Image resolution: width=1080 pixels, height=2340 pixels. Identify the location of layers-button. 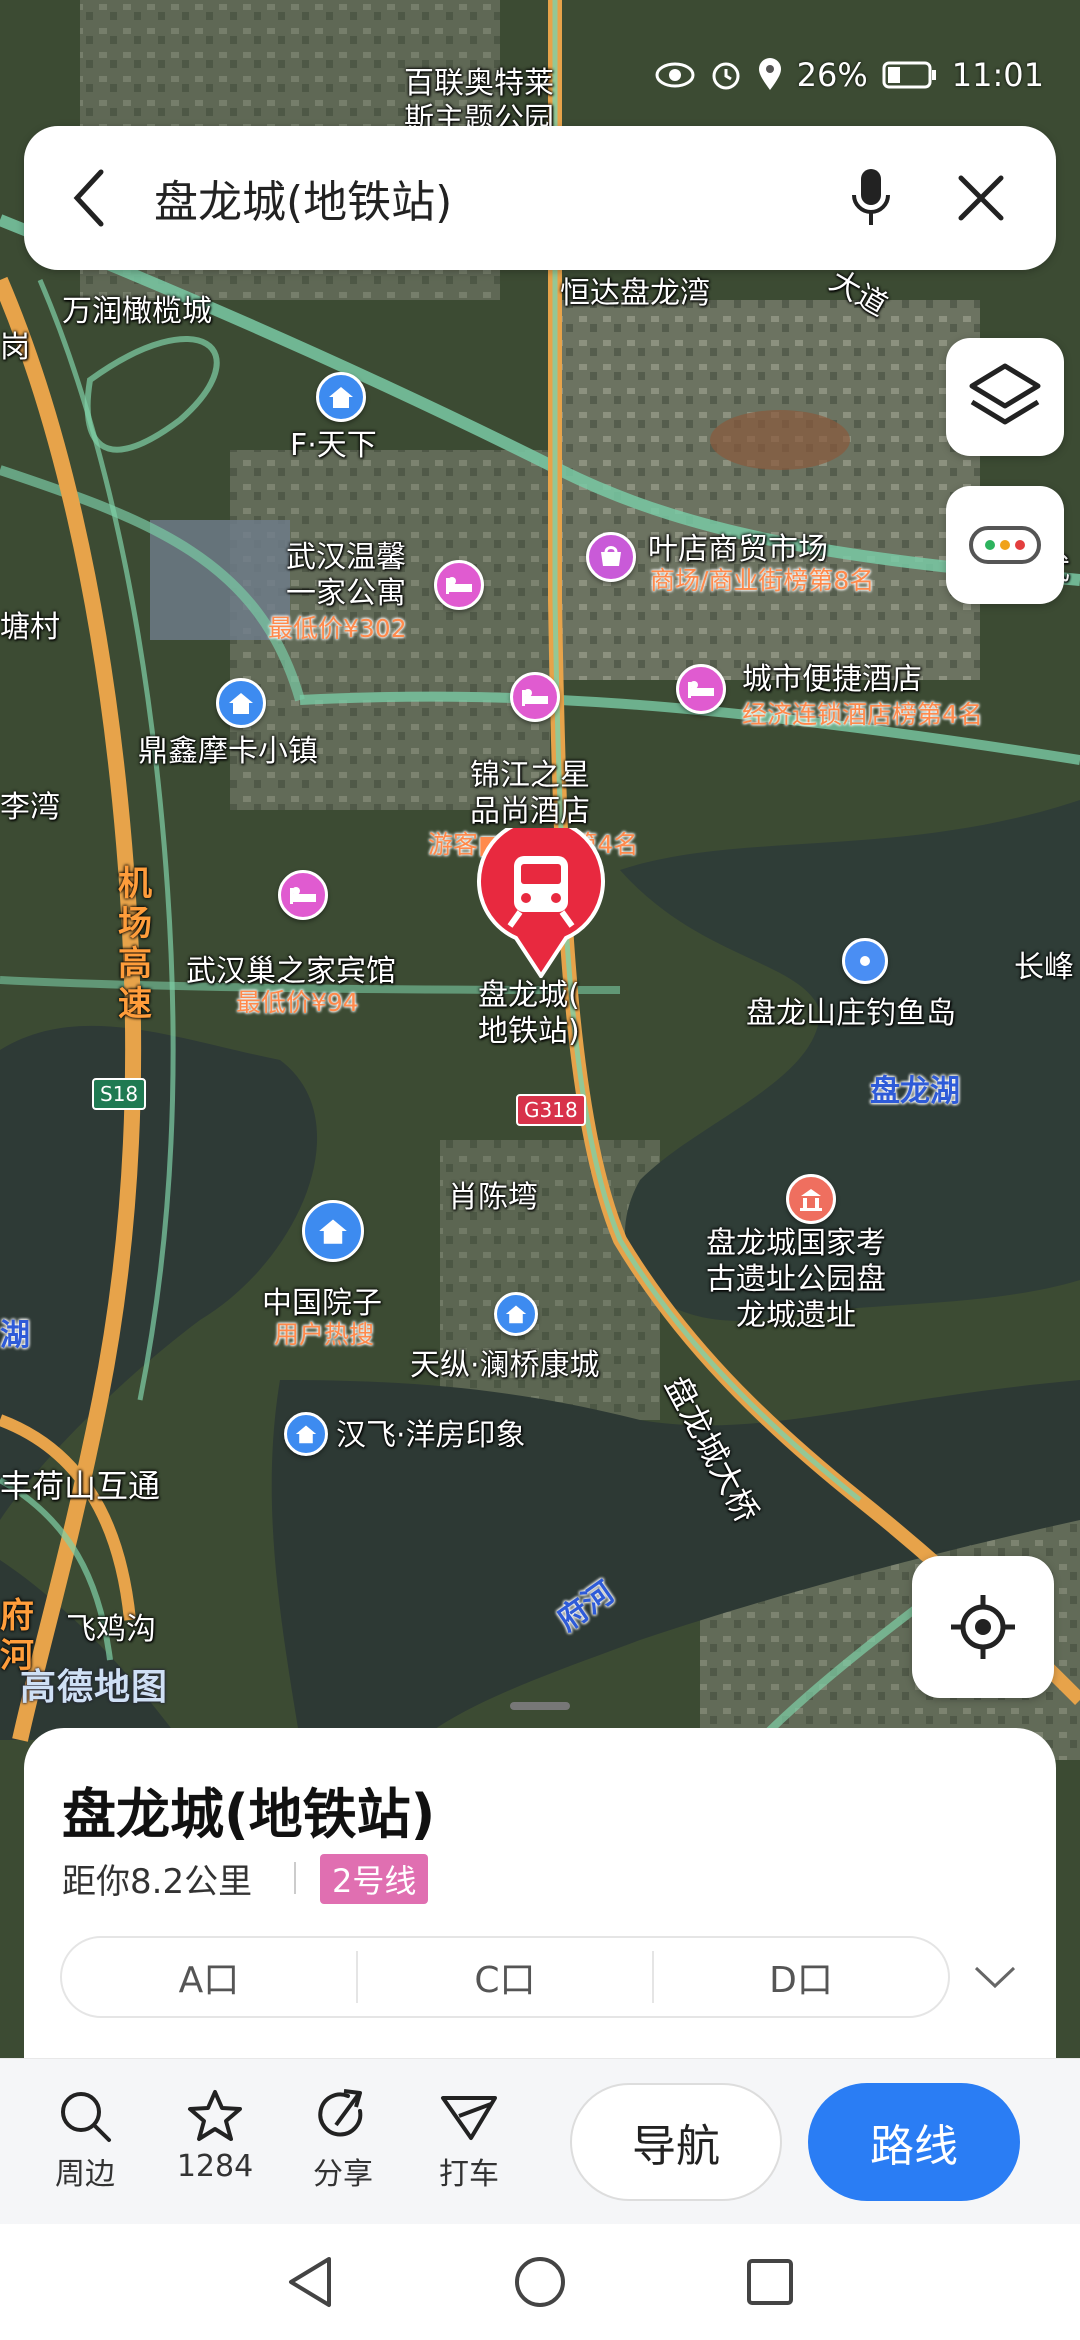
(1005, 397).